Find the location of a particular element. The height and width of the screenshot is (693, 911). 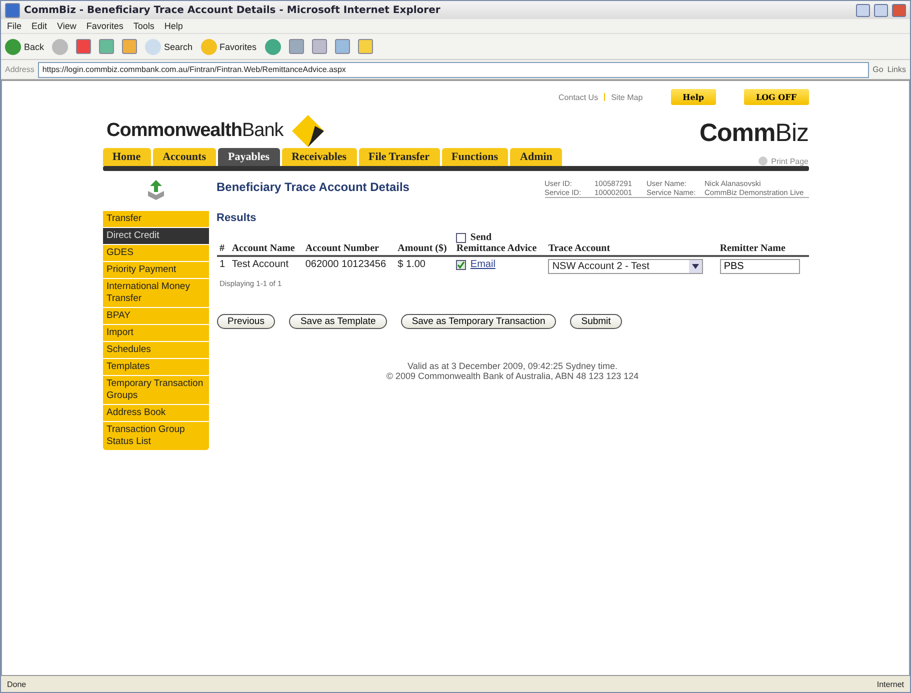

window-title: CommBiz - Beneficiary Trace Account Details - Microsoft Internet Explorer is located at coordinates (233, 10).